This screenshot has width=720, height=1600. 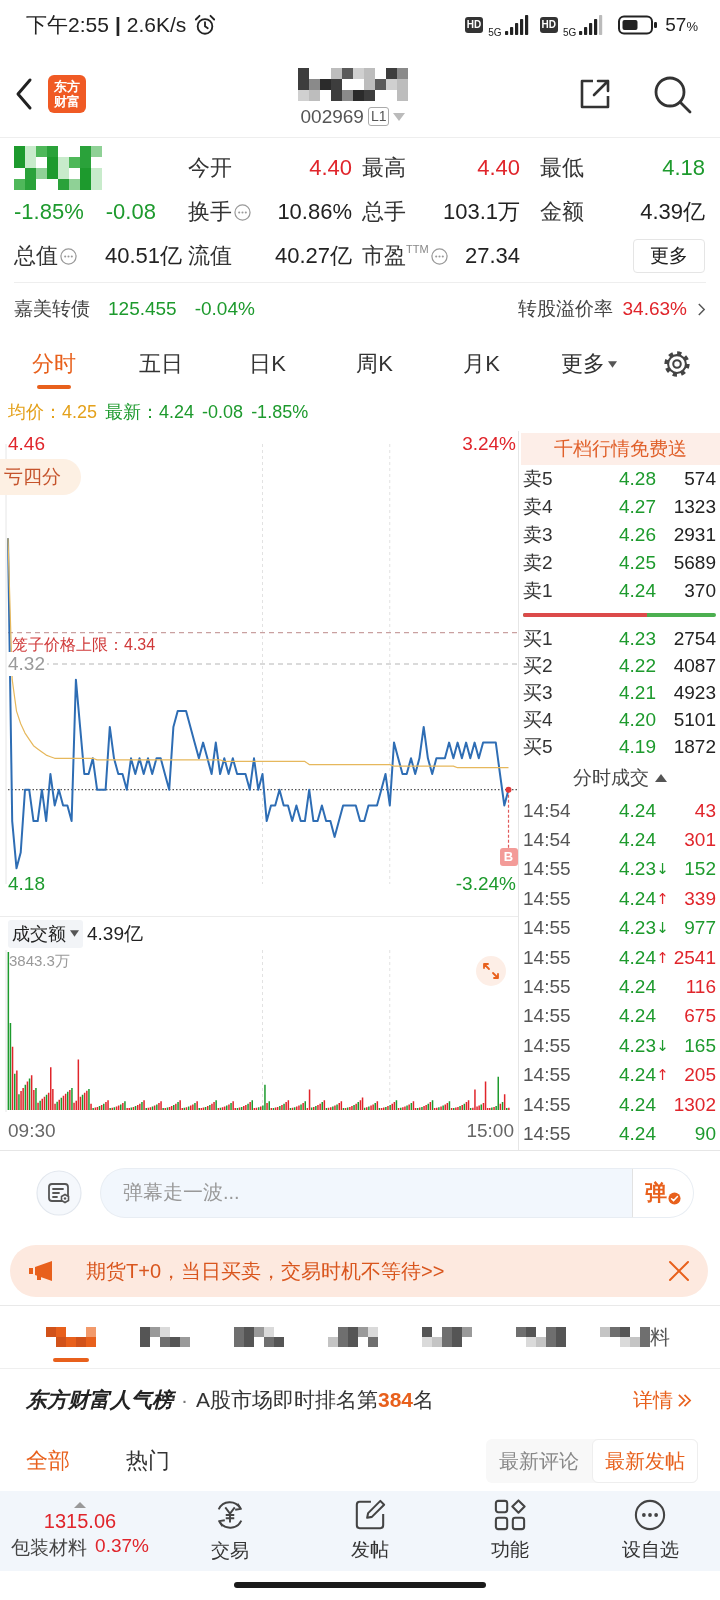 What do you see at coordinates (210, 168) in the screenshot?
I see `stat-label: 今开` at bounding box center [210, 168].